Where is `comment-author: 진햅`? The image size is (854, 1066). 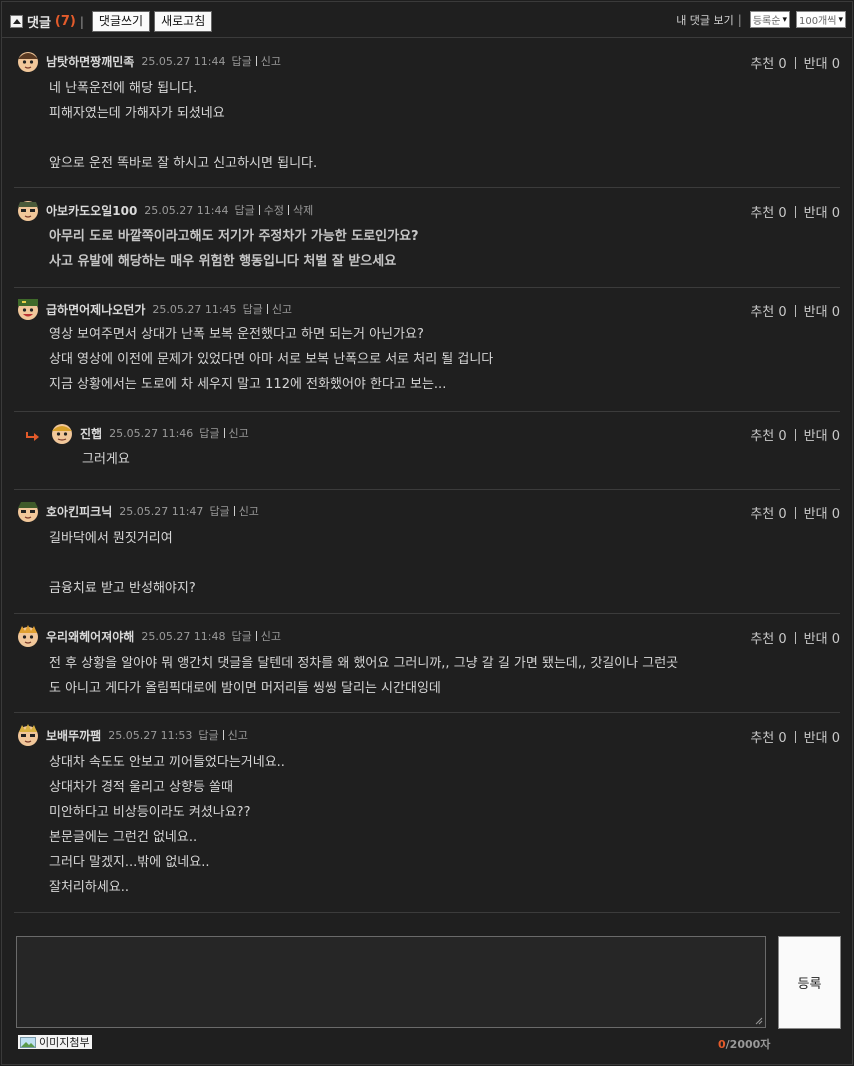 comment-author: 진햅 is located at coordinates (91, 433).